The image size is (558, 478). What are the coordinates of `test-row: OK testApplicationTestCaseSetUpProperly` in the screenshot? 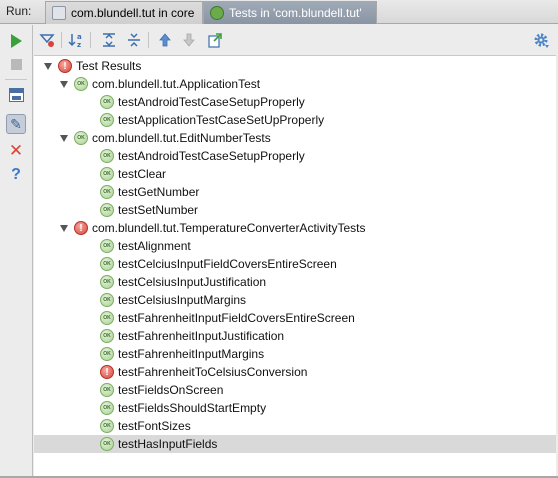 It's located at (295, 120).